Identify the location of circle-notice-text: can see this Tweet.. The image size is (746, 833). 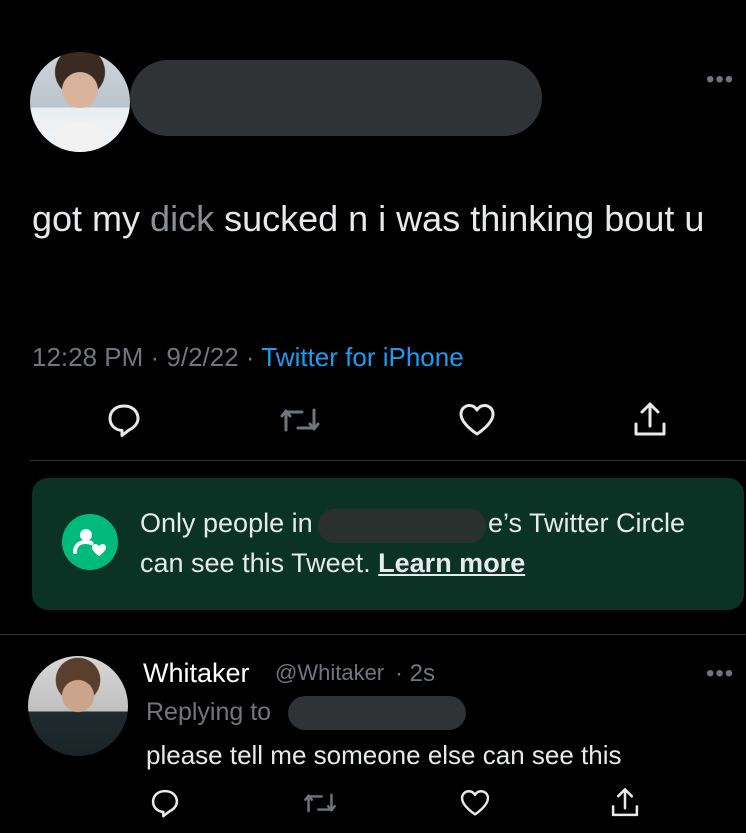
(255, 563).